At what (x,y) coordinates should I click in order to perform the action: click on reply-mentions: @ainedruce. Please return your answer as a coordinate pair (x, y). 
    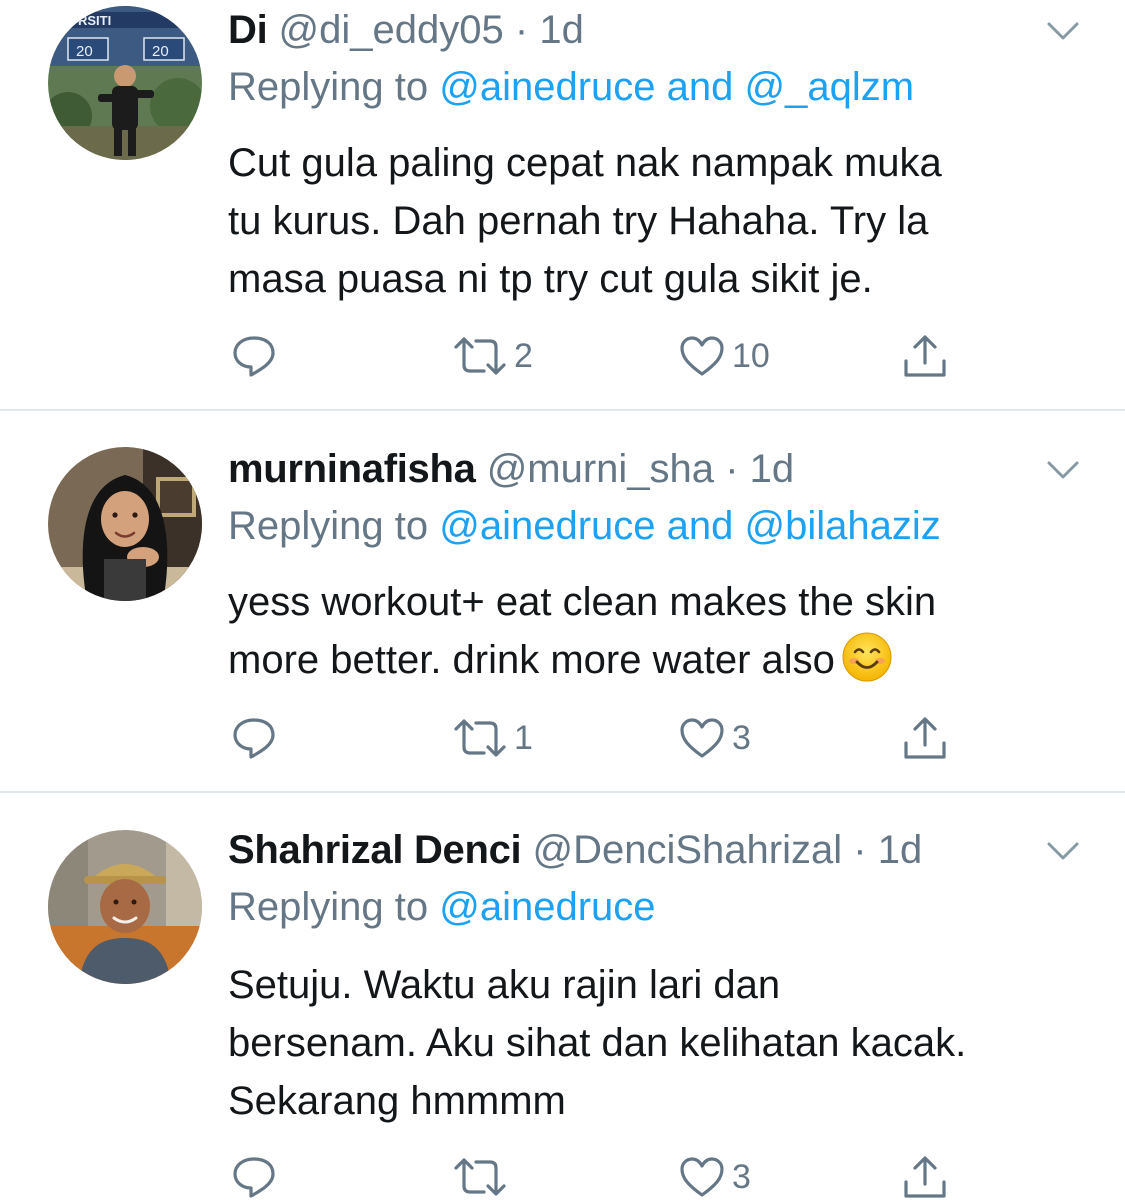
    Looking at the image, I should click on (547, 907).